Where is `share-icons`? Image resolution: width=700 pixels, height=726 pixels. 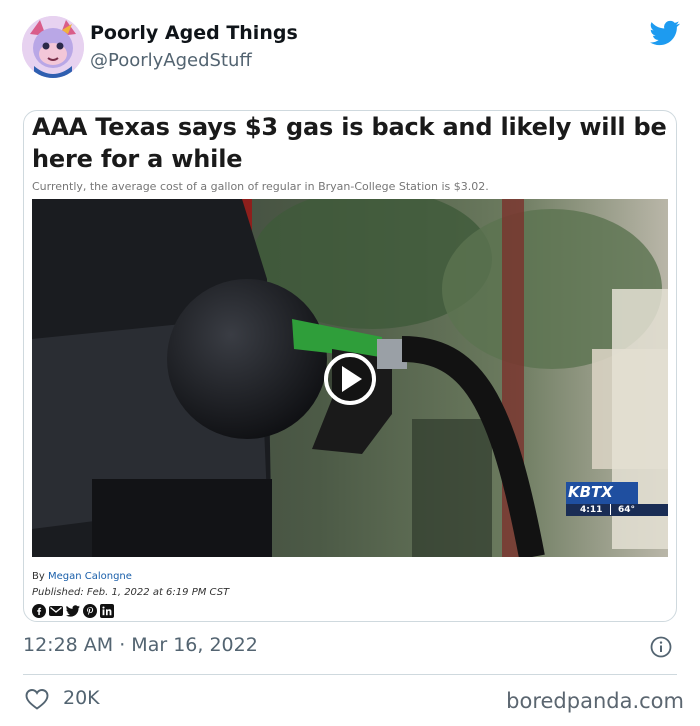 share-icons is located at coordinates (73, 610).